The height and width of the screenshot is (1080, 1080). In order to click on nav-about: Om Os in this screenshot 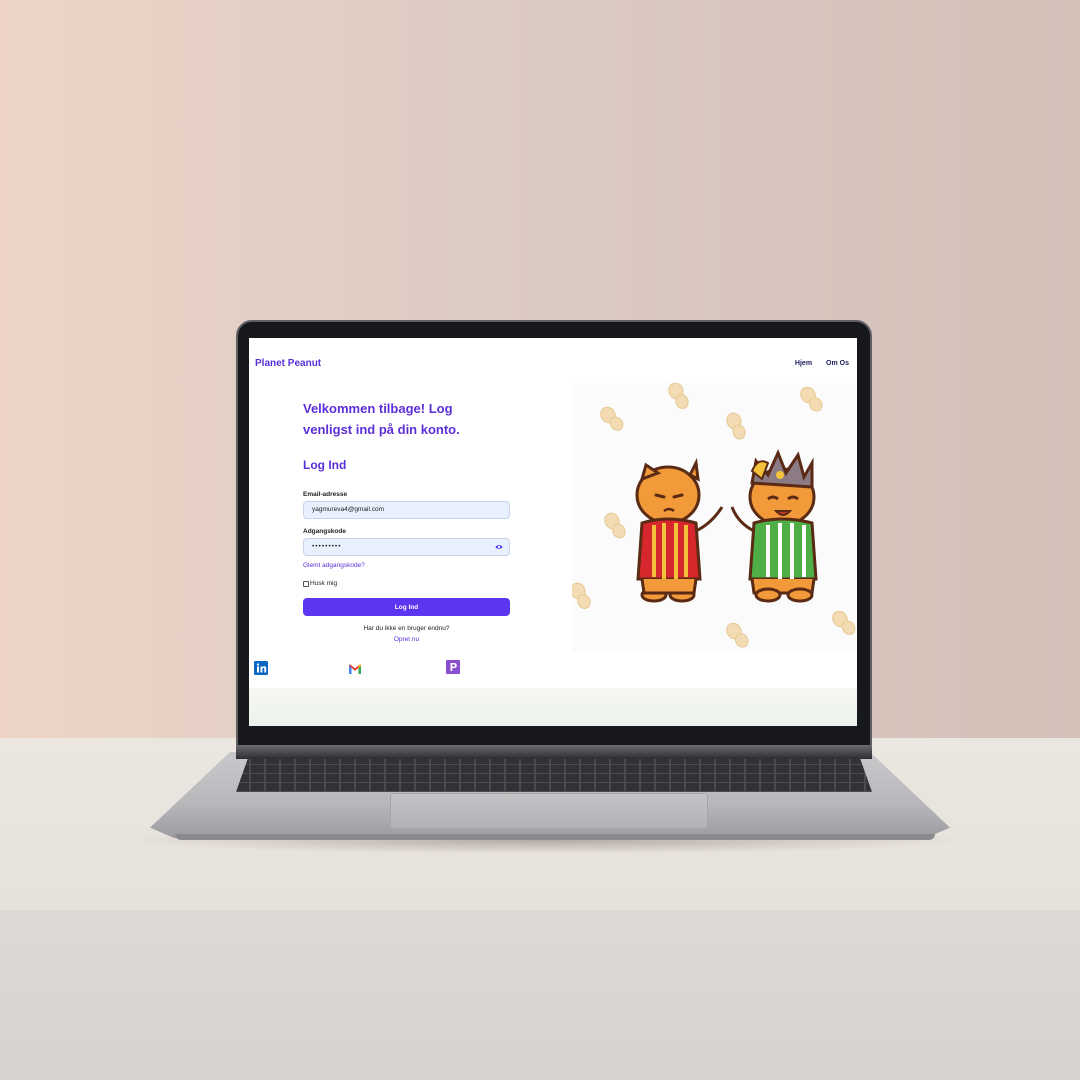, I will do `click(837, 363)`.